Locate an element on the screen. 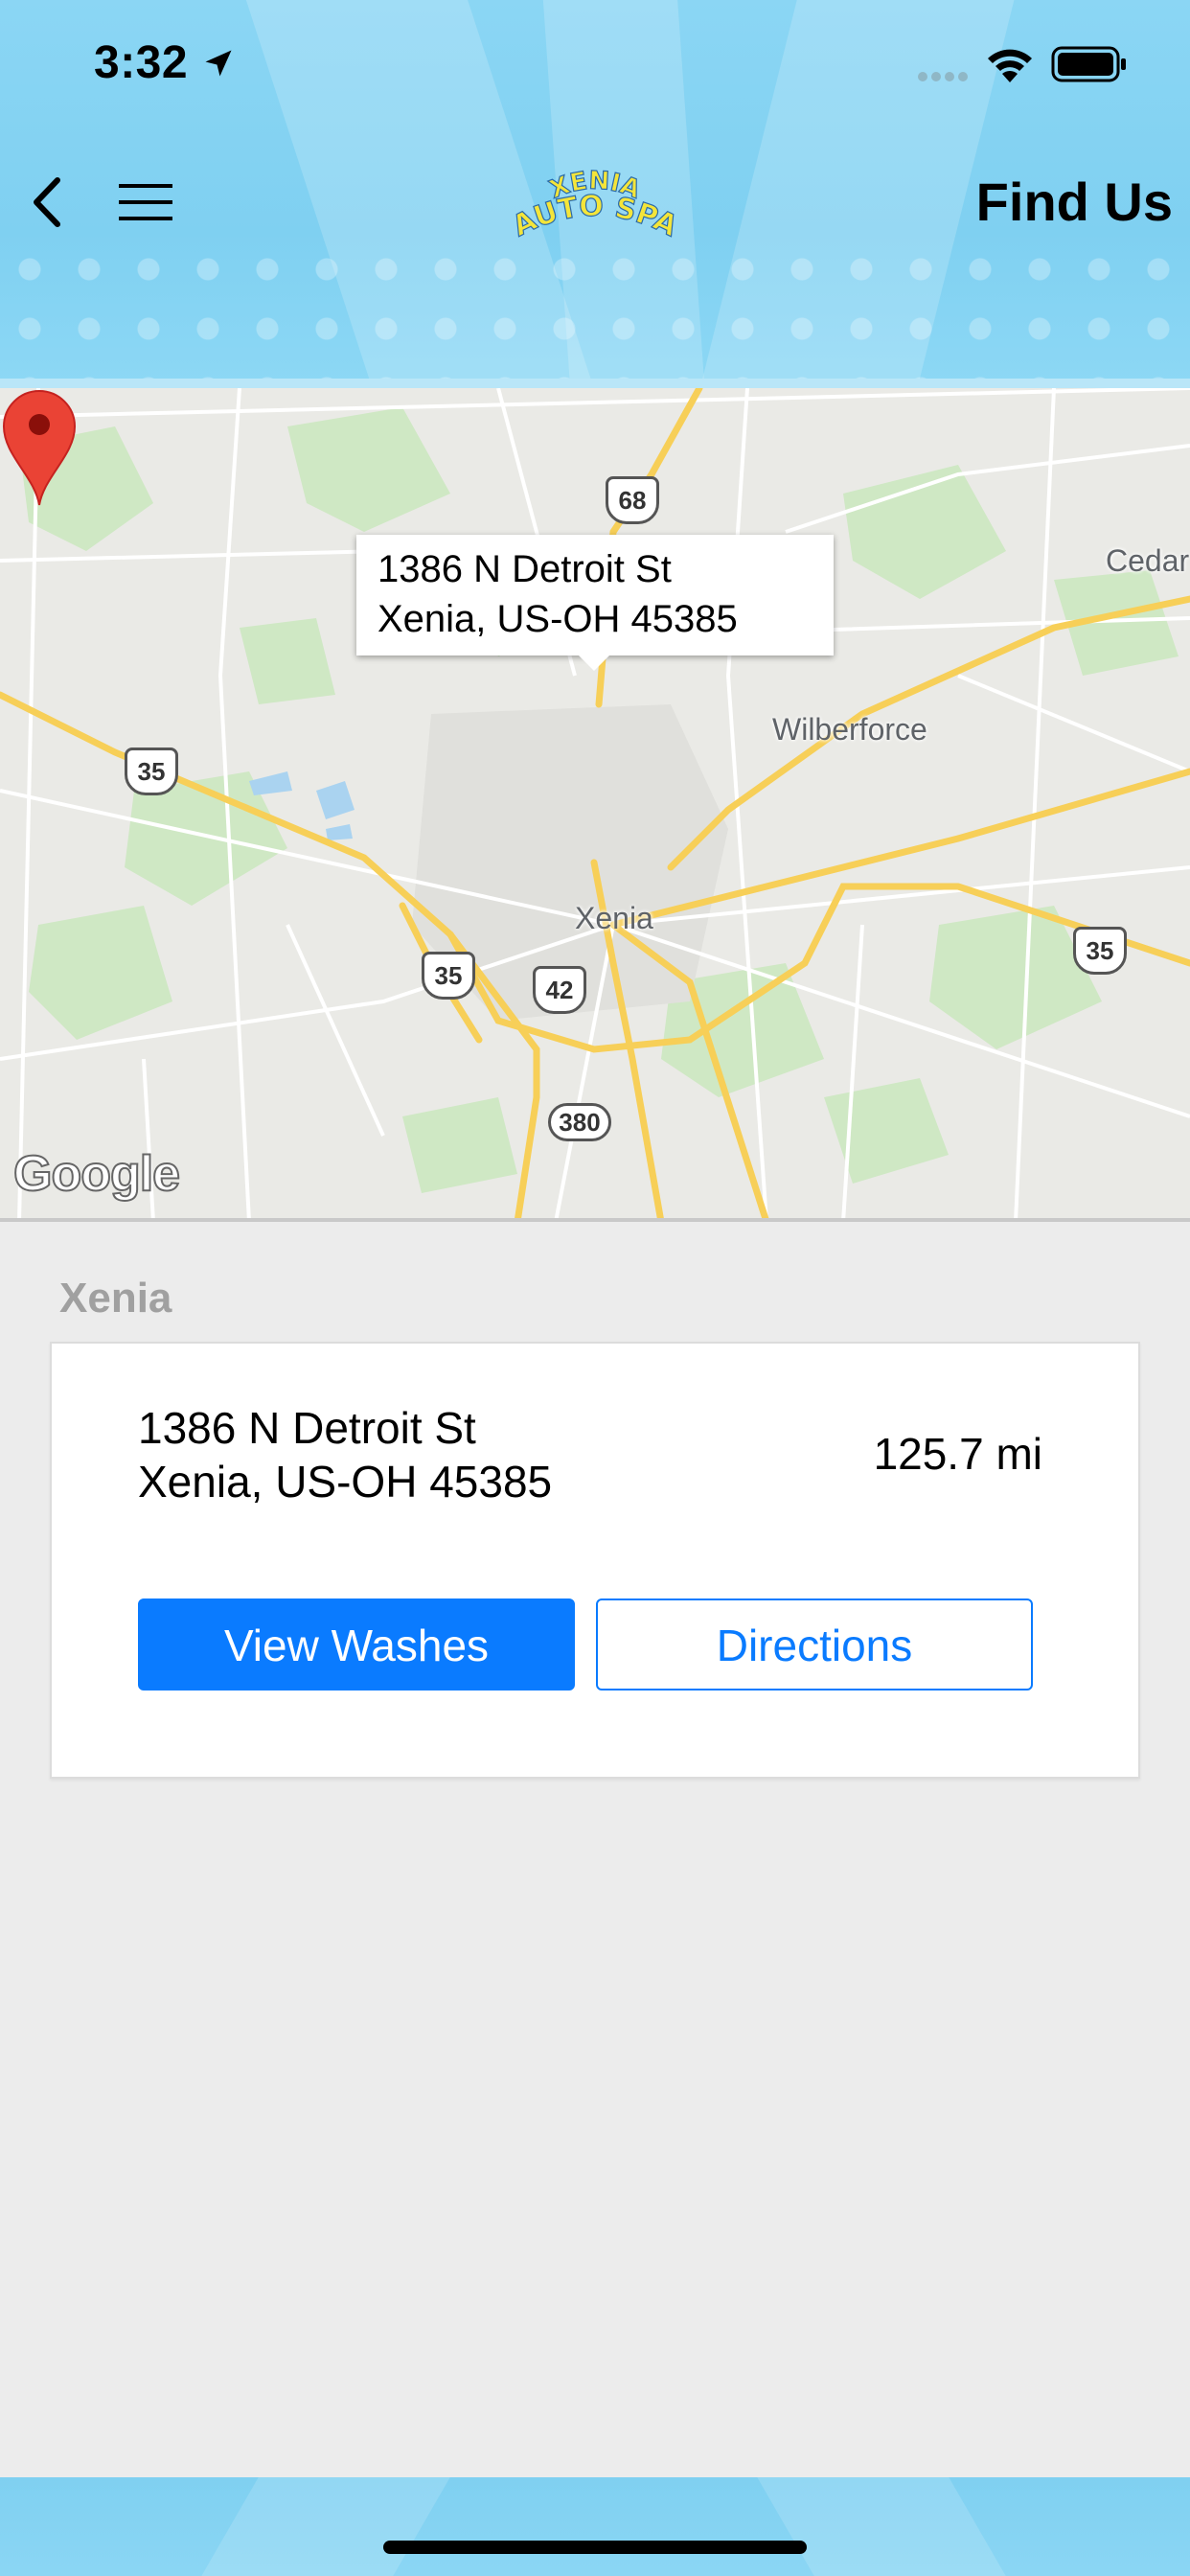  view-washes-button: View Washes is located at coordinates (357, 1644).